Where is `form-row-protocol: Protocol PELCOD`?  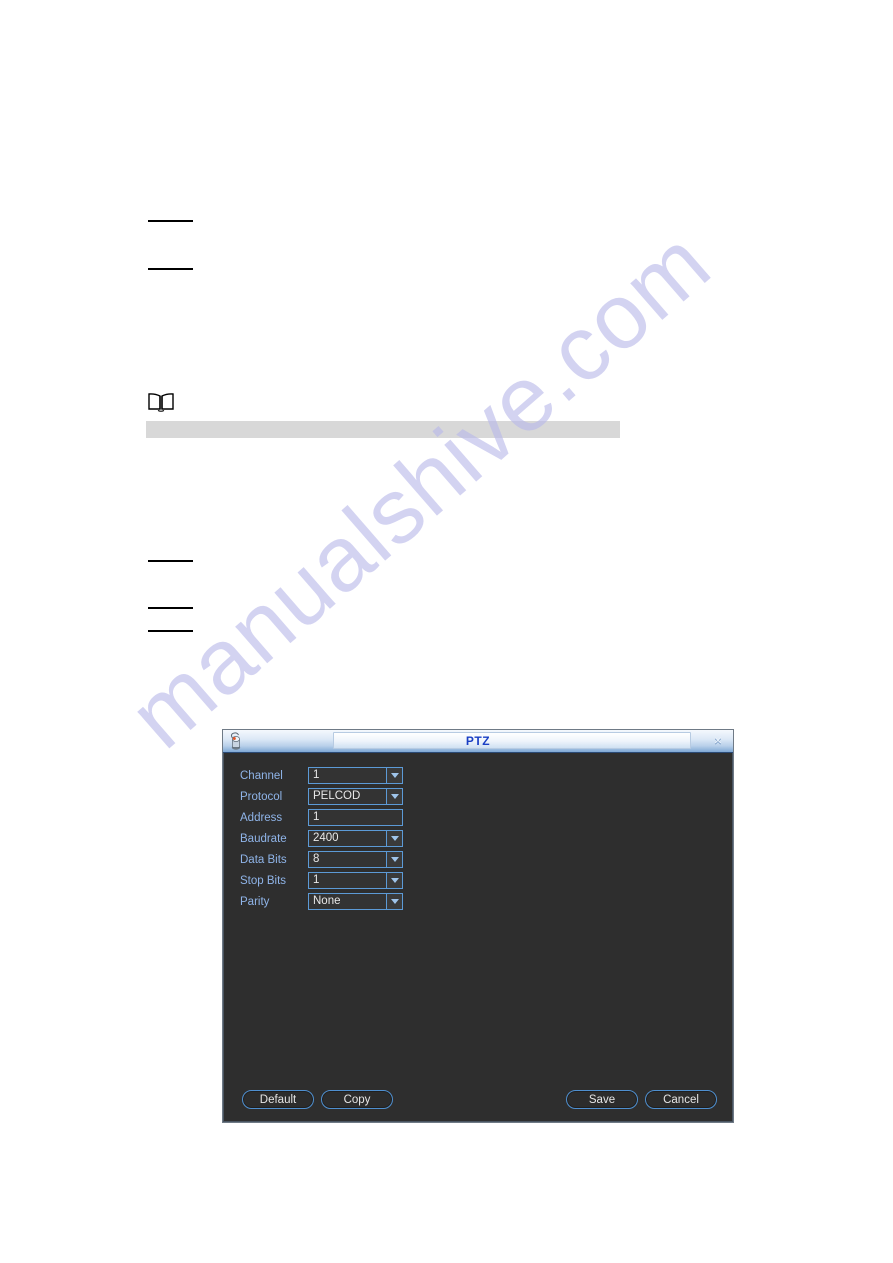
form-row-protocol: Protocol PELCOD is located at coordinates (321, 796).